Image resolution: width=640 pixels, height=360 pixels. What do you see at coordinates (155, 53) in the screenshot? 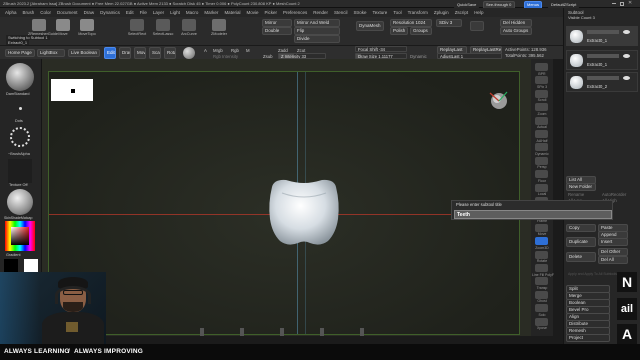
I see `scale-button: Scale` at bounding box center [155, 53].